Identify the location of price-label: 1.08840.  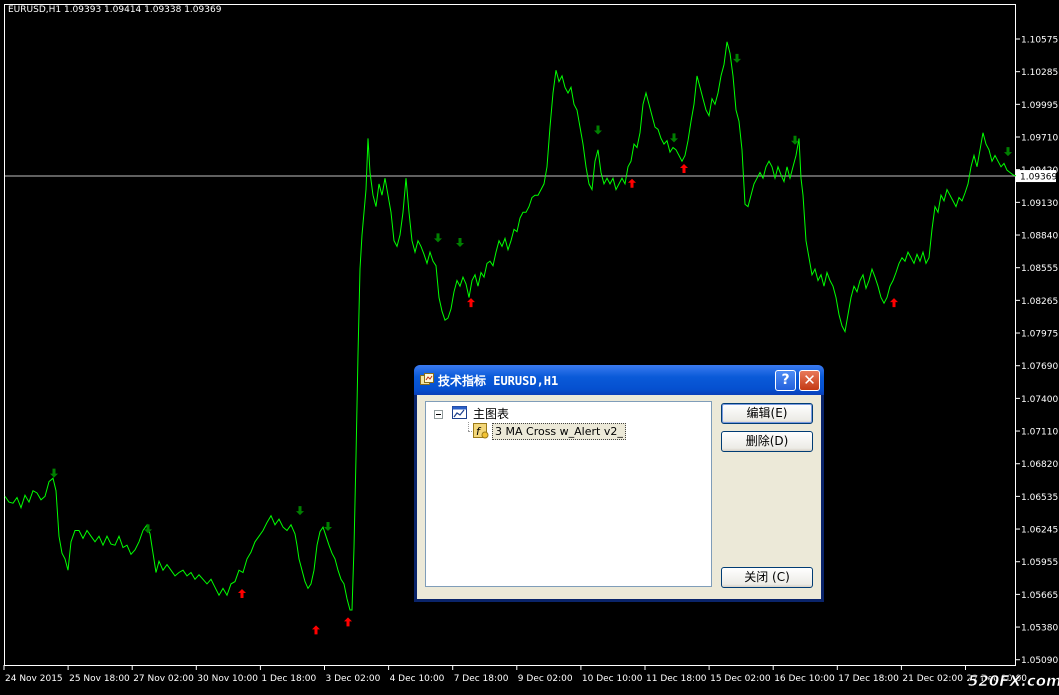
(1039, 237).